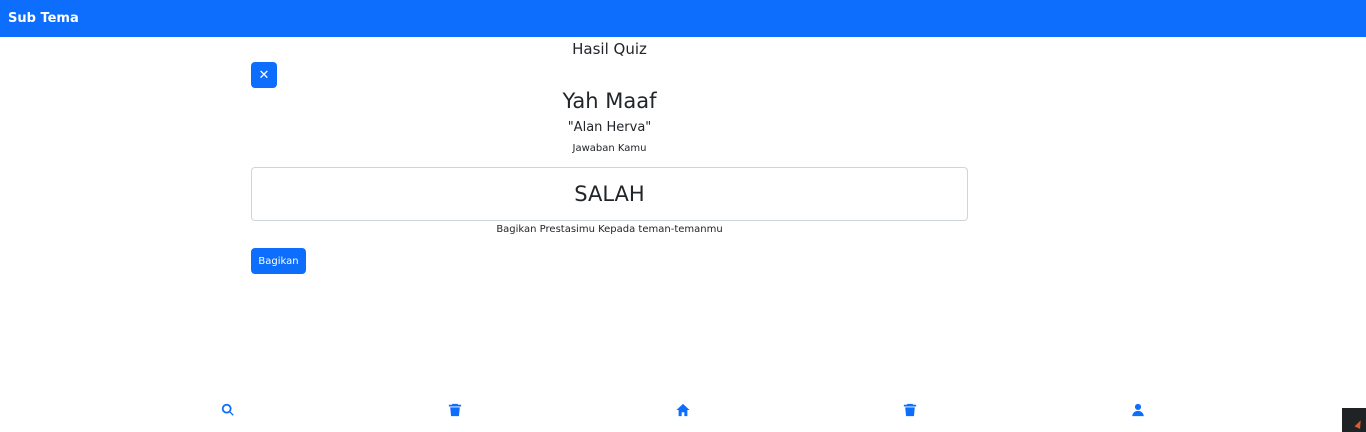 This screenshot has height=432, width=1366. What do you see at coordinates (278, 261) in the screenshot?
I see `share-button: Bagikan` at bounding box center [278, 261].